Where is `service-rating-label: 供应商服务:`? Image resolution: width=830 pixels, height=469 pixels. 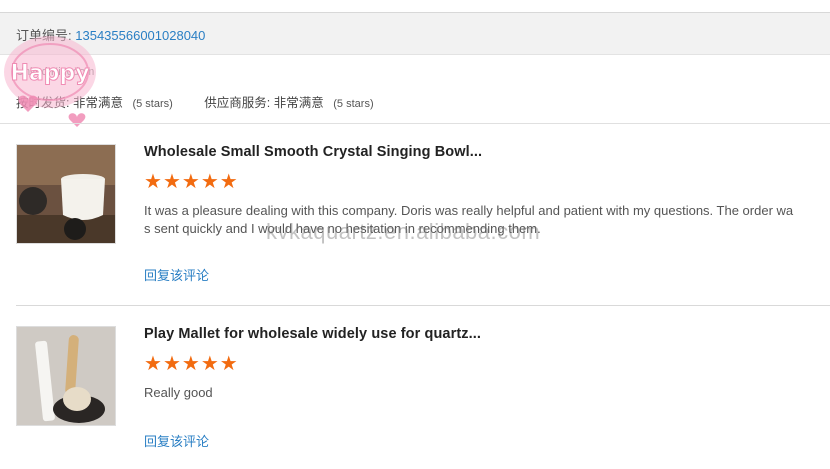 service-rating-label: 供应商服务: is located at coordinates (237, 103).